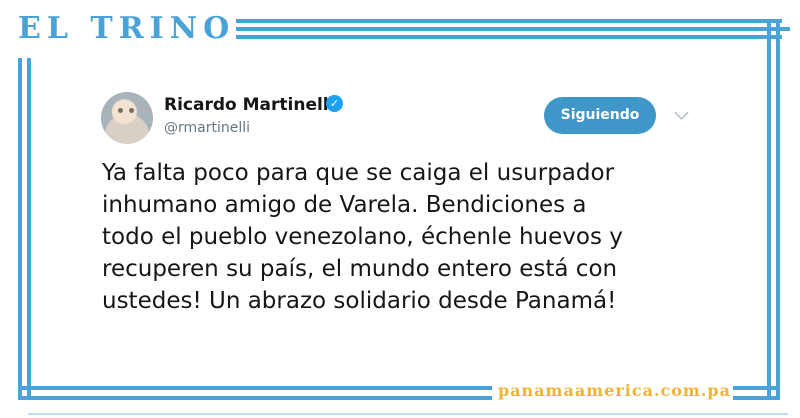 The height and width of the screenshot is (418, 800). I want to click on tweet-text-line: inhumano amigo de Varela. Bendiciones a, so click(344, 205).